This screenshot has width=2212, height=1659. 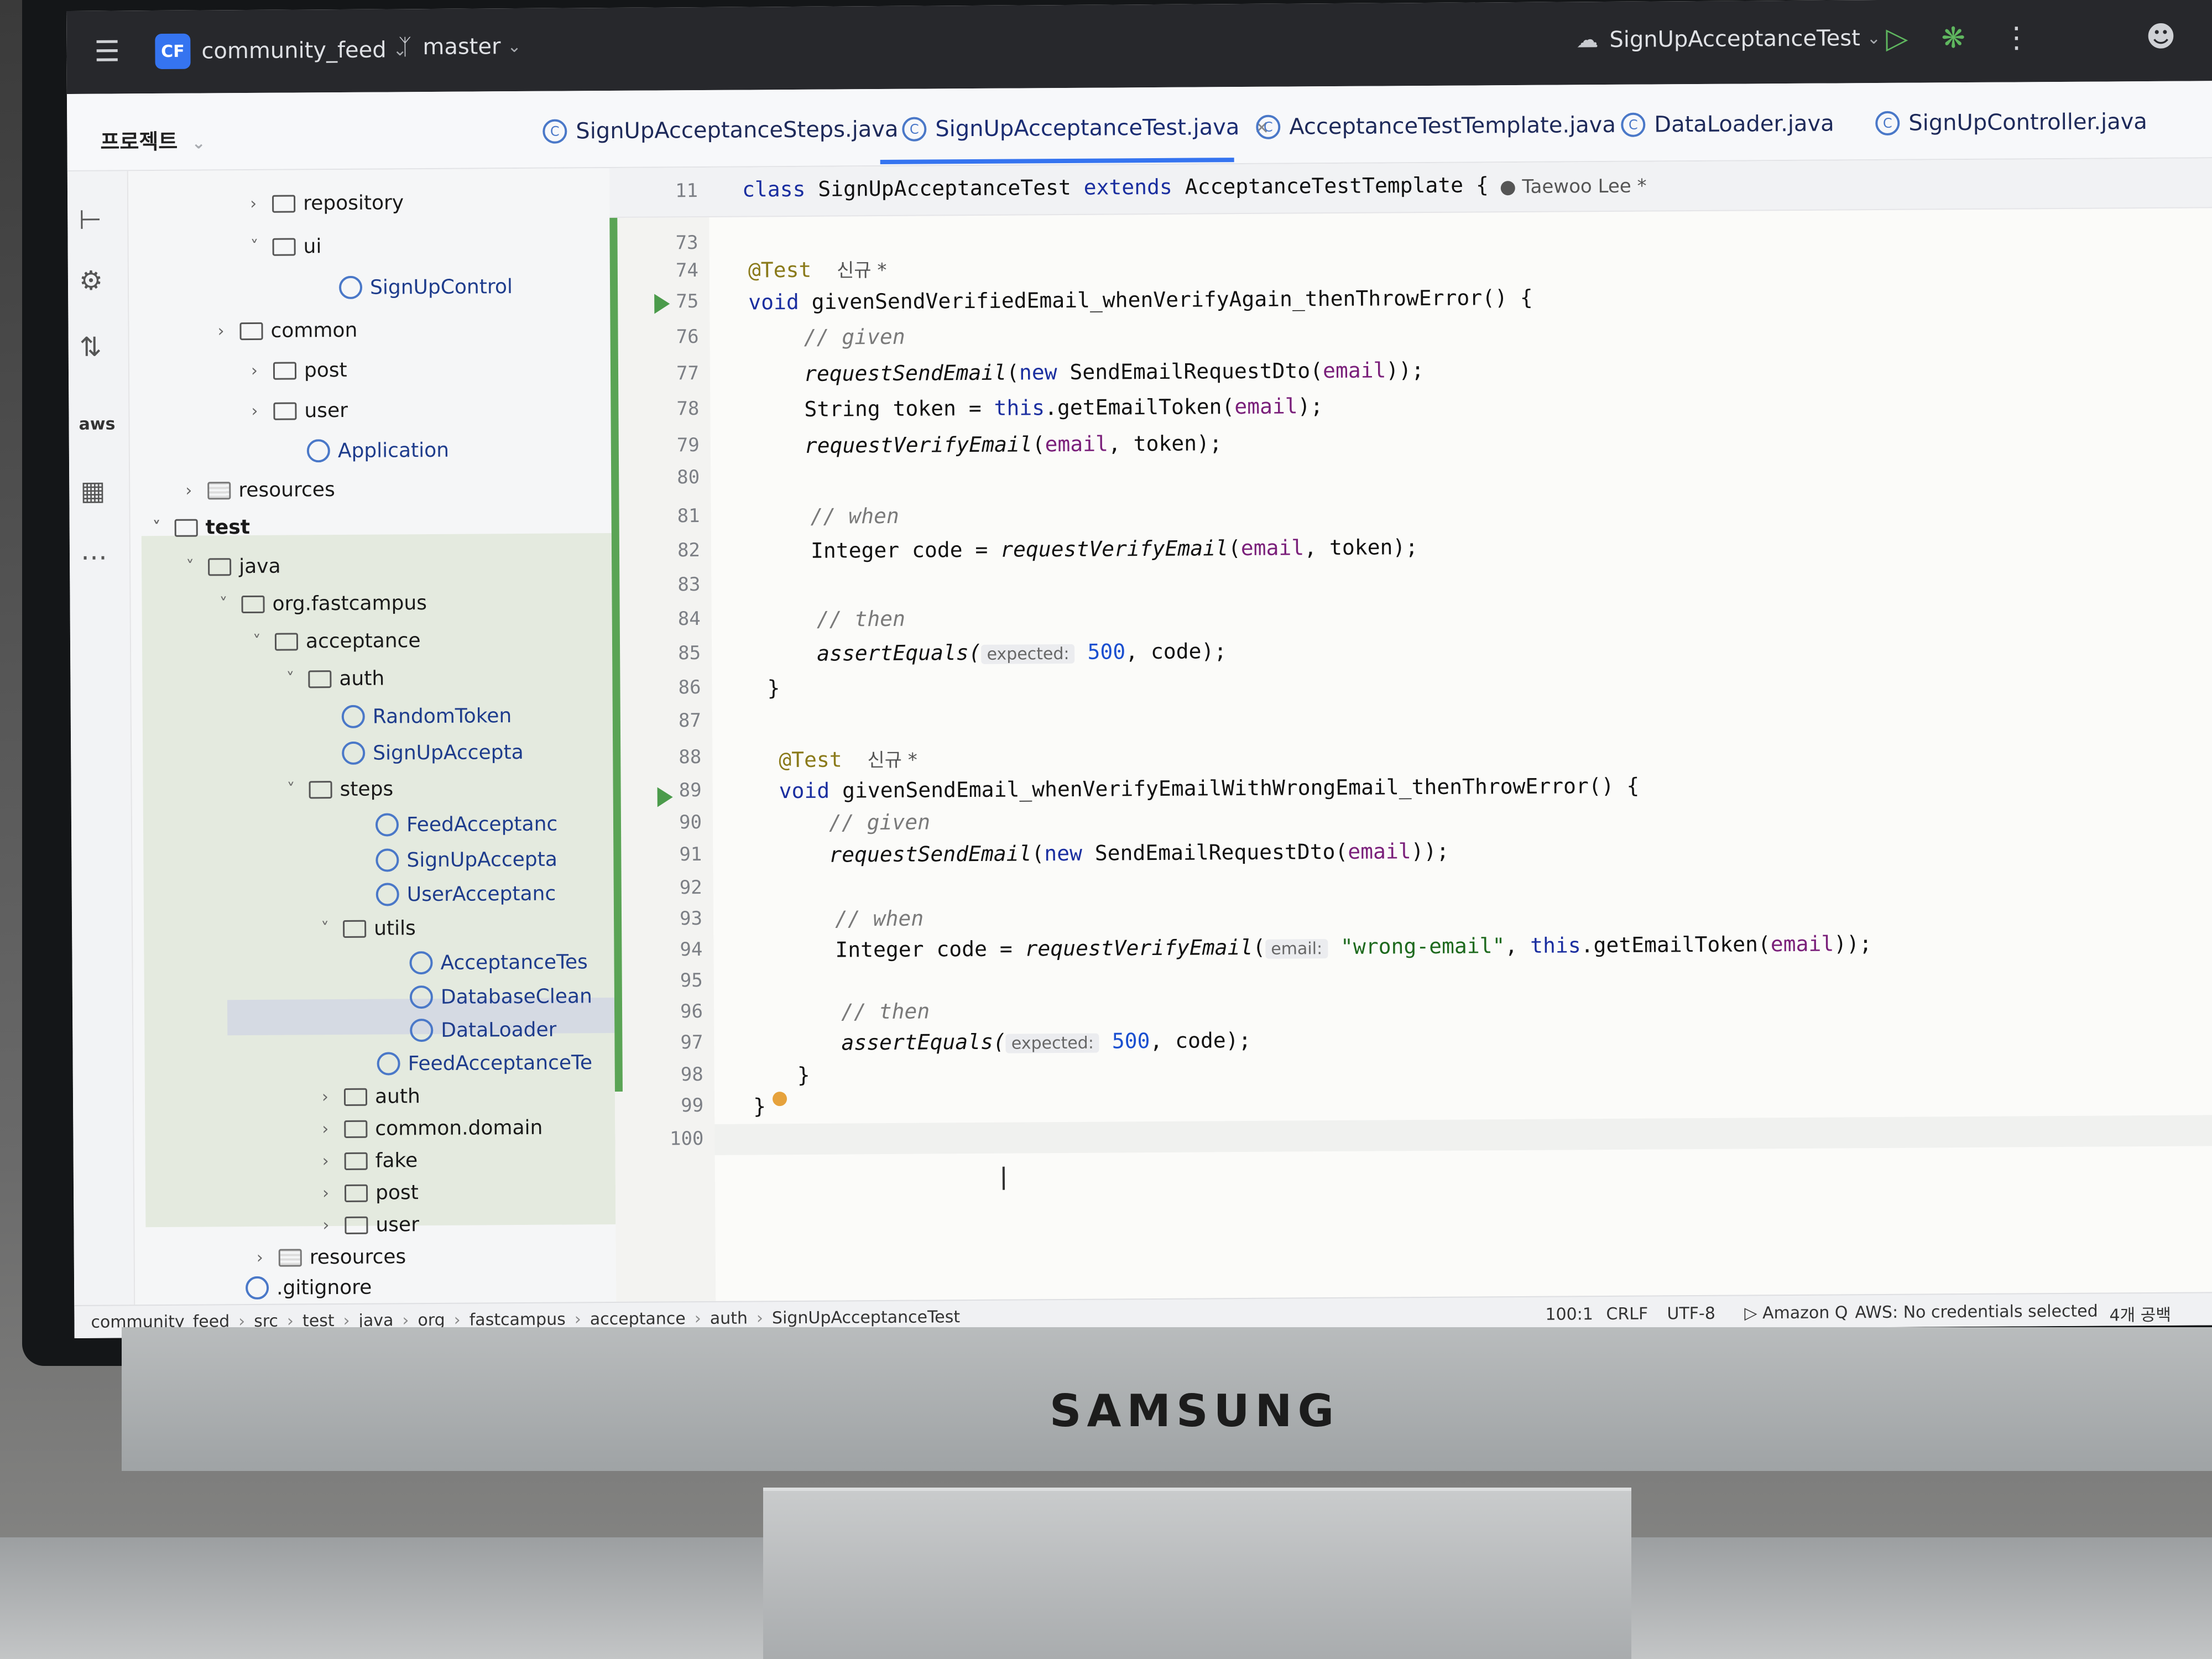 I want to click on tab-signup-controller: C SignUpController.java, so click(x=2011, y=122).